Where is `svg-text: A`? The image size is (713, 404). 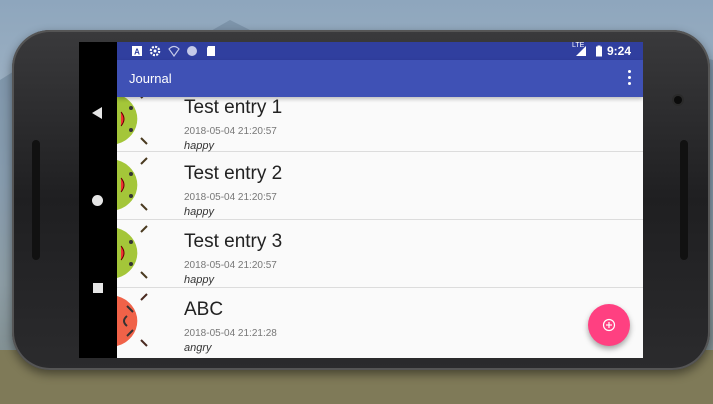 svg-text: A is located at coordinates (137, 52).